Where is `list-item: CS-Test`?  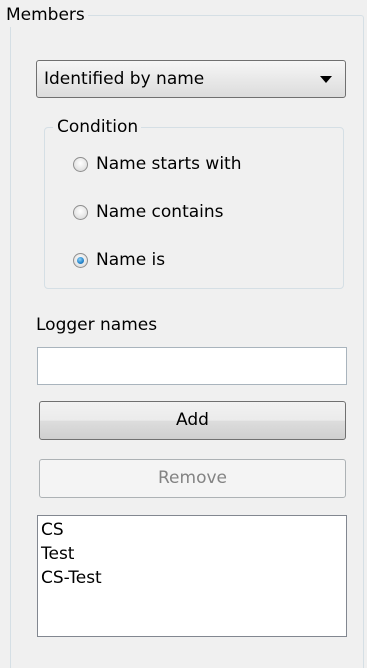
list-item: CS-Test is located at coordinates (192, 578).